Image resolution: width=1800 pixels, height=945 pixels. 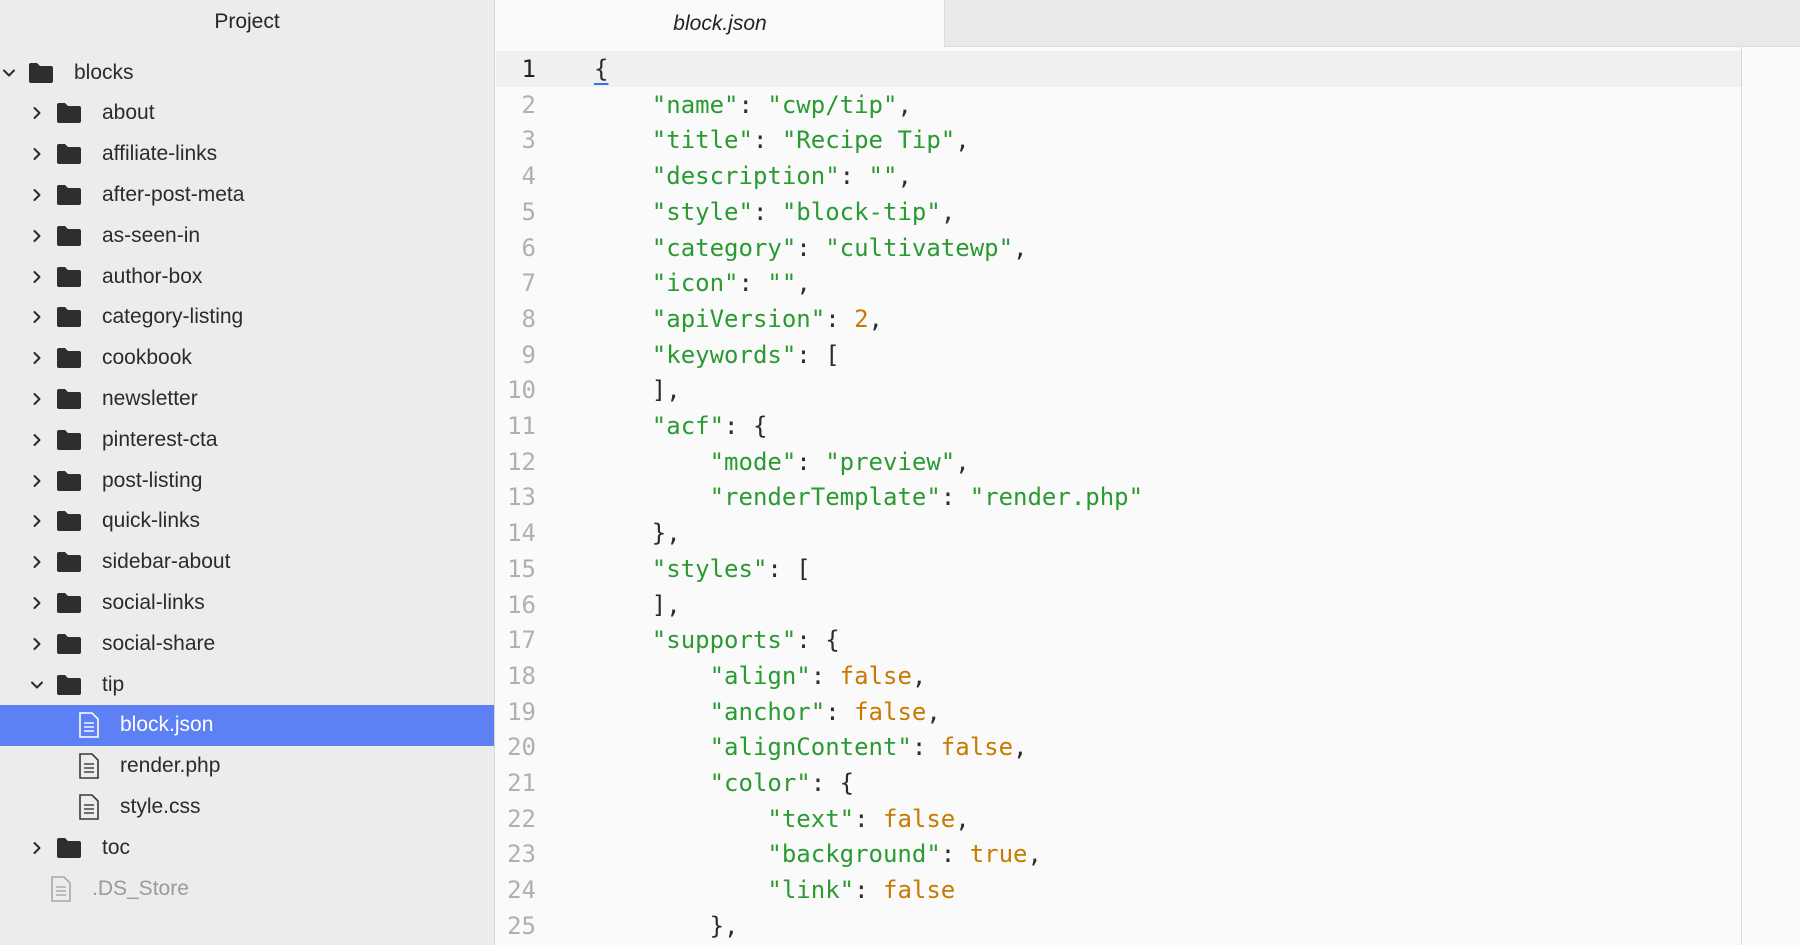 What do you see at coordinates (247, 562) in the screenshot?
I see `folder-item-sidebar-about: sidebar-about` at bounding box center [247, 562].